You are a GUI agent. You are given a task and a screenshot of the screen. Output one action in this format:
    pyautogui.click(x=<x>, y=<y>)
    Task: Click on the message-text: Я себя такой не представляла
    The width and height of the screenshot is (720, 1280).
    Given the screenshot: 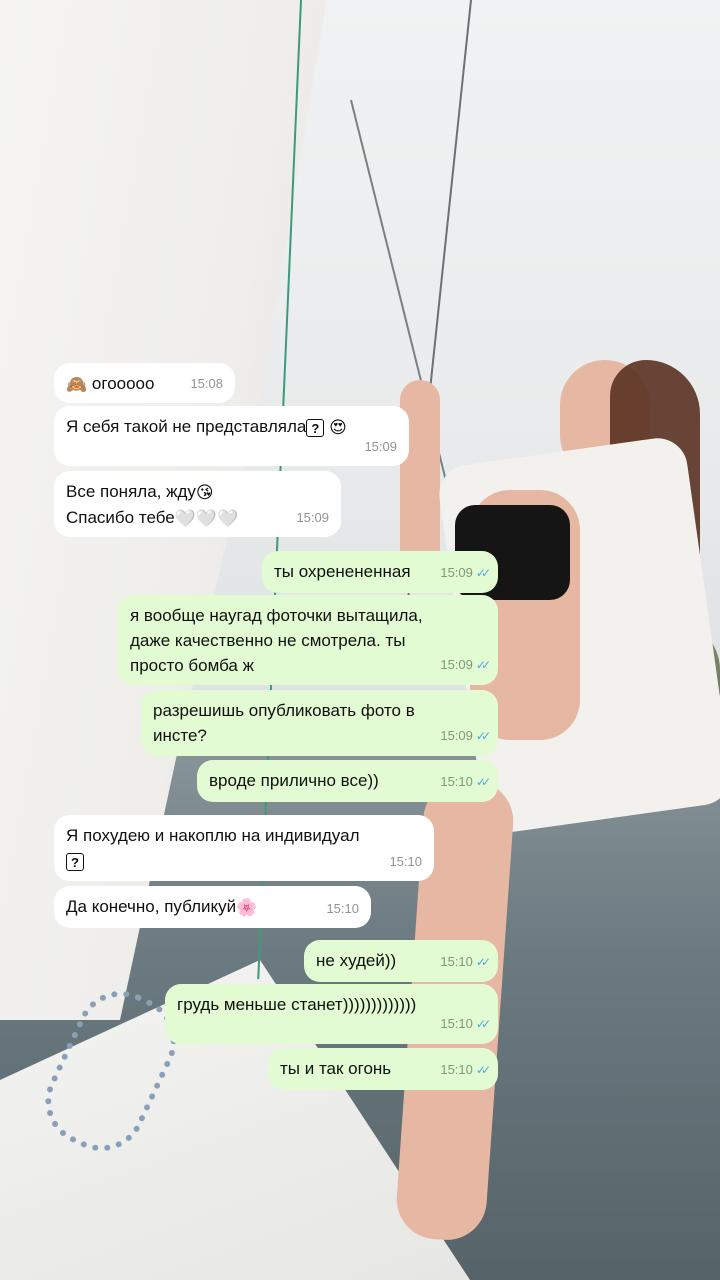 What is the action you would take?
    pyautogui.click(x=186, y=426)
    